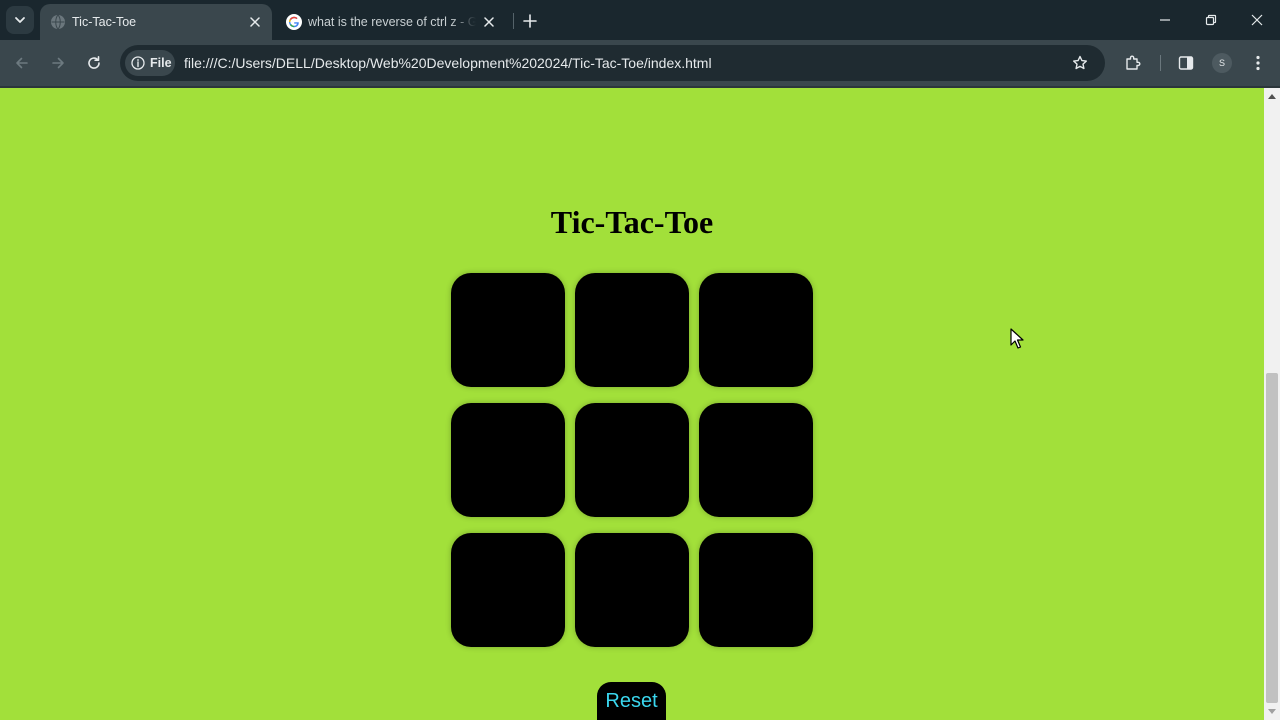 This screenshot has width=1280, height=720. What do you see at coordinates (631, 701) in the screenshot?
I see `reset-button: Reset` at bounding box center [631, 701].